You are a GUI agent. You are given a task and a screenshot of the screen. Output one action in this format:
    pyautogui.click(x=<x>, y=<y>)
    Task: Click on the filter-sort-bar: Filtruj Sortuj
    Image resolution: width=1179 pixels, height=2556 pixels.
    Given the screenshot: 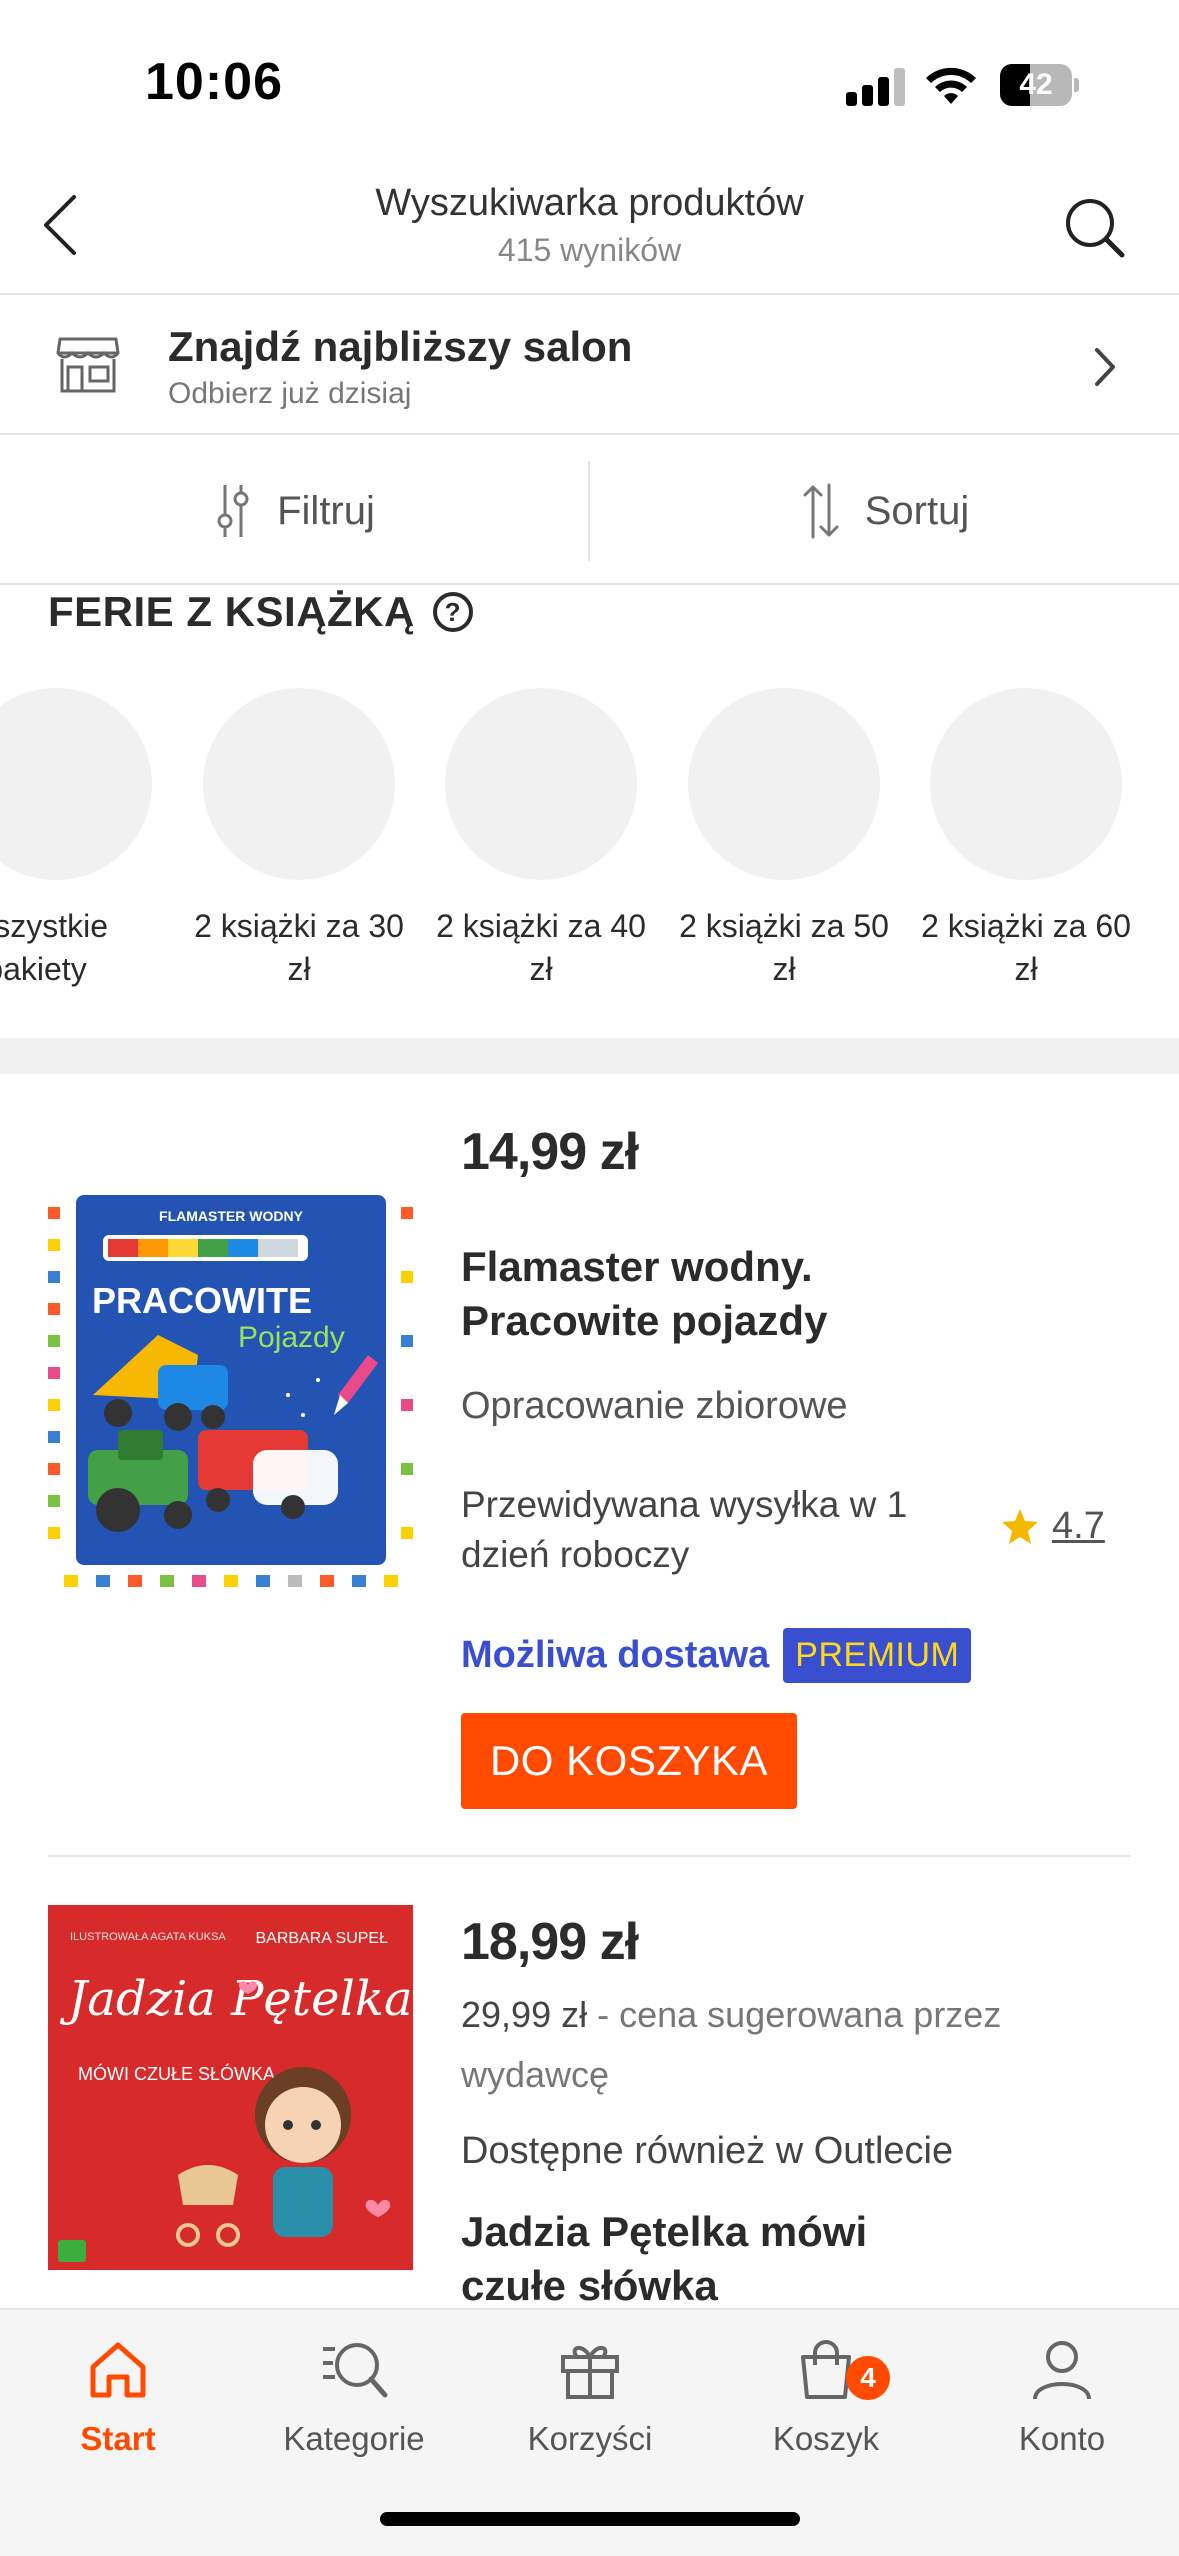 What is the action you would take?
    pyautogui.click(x=589, y=511)
    